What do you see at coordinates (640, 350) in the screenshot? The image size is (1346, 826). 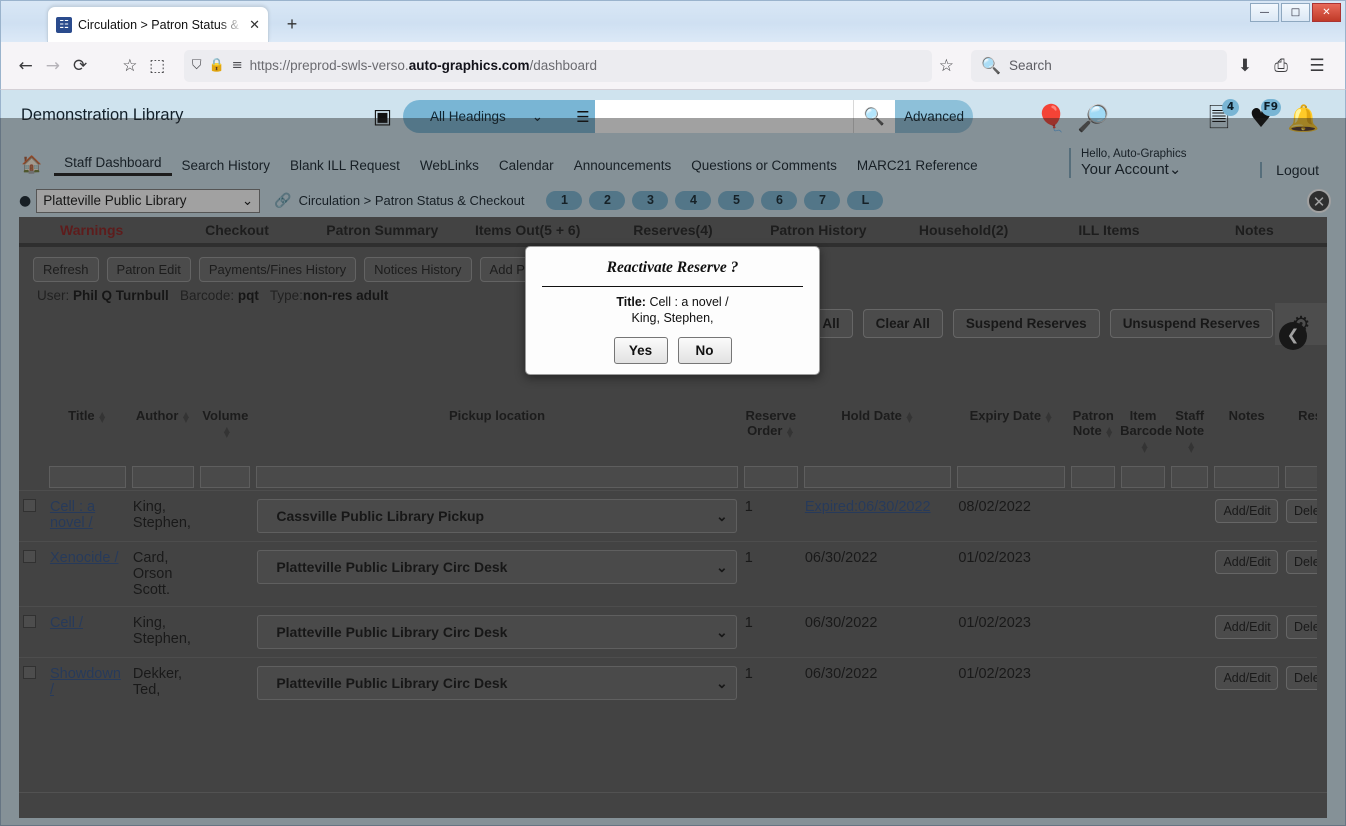 I see `dialog-yes-button: Yes` at bounding box center [640, 350].